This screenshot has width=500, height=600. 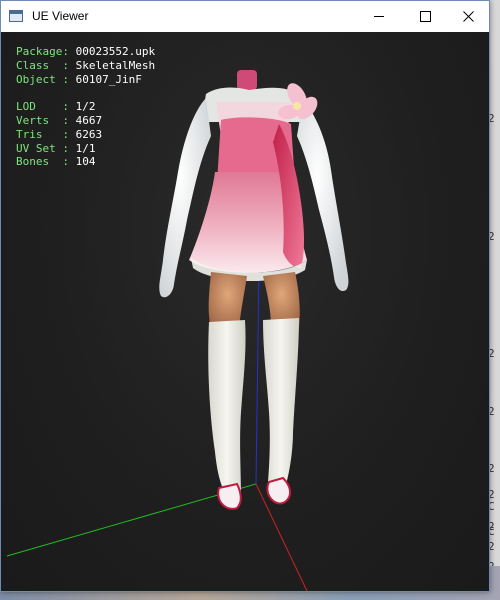 I want to click on info-package: Package: 00023552.upk, so click(x=86, y=51).